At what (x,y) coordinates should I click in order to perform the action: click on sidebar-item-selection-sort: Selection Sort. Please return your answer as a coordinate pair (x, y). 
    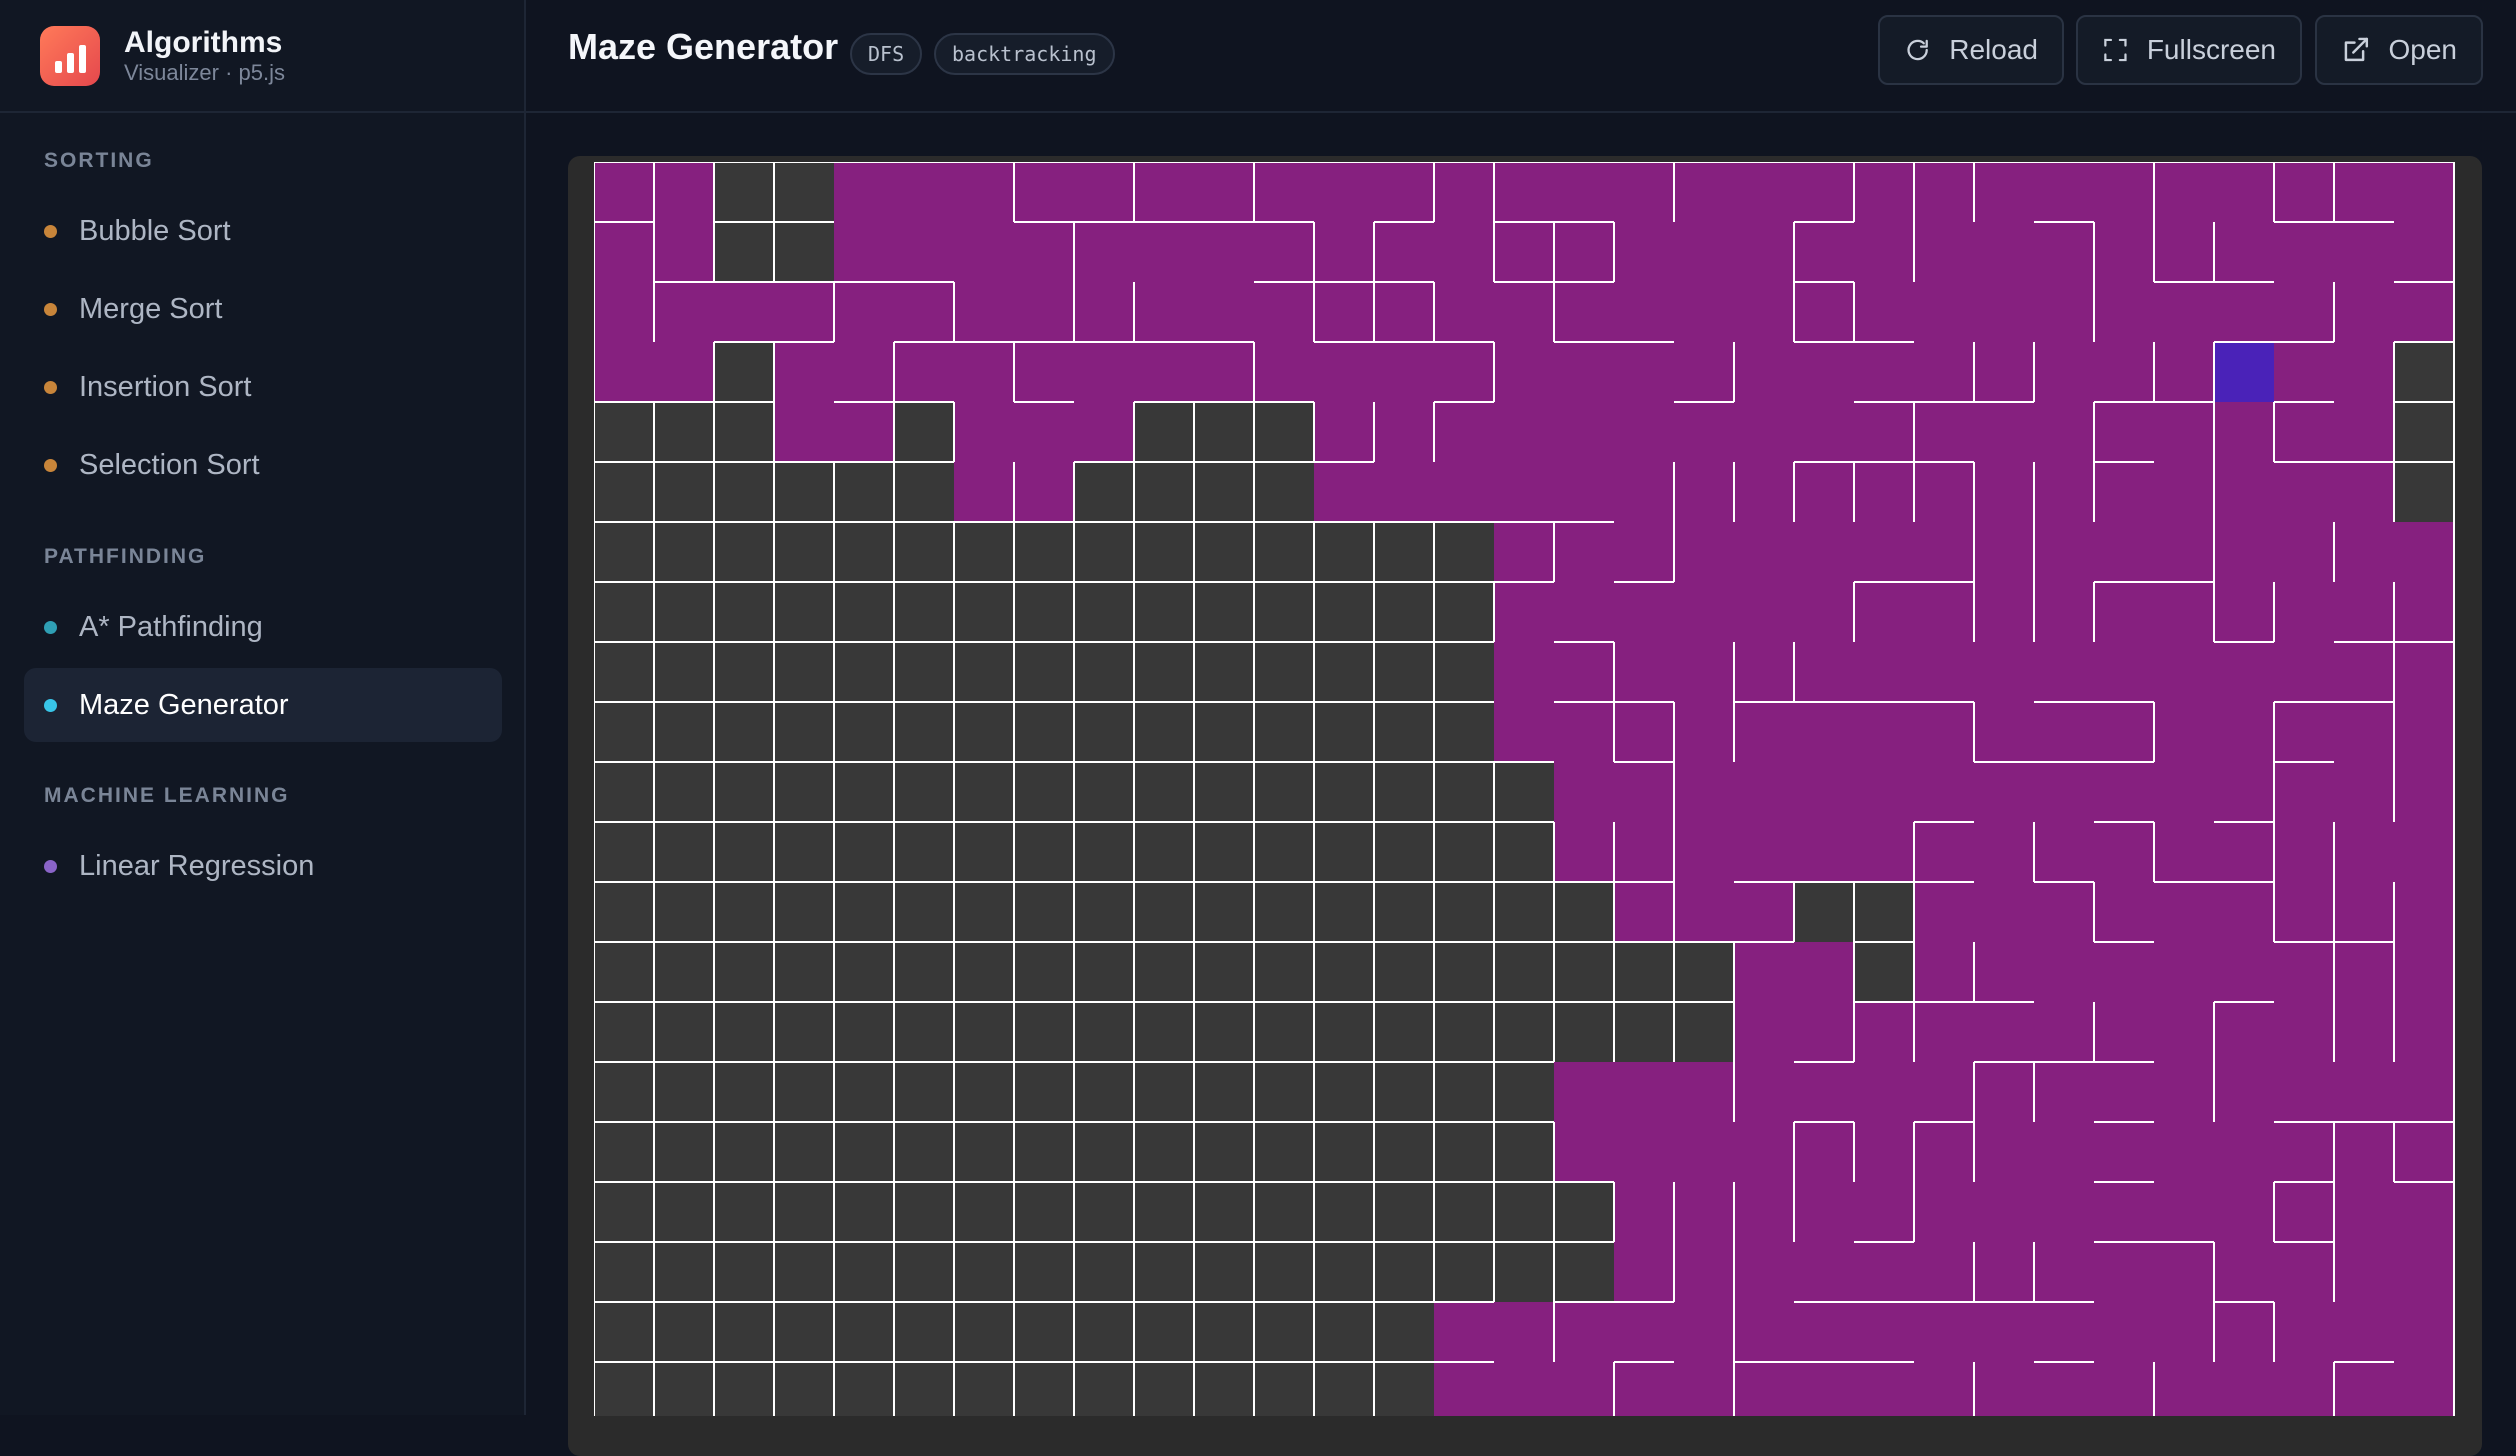
    Looking at the image, I should click on (263, 465).